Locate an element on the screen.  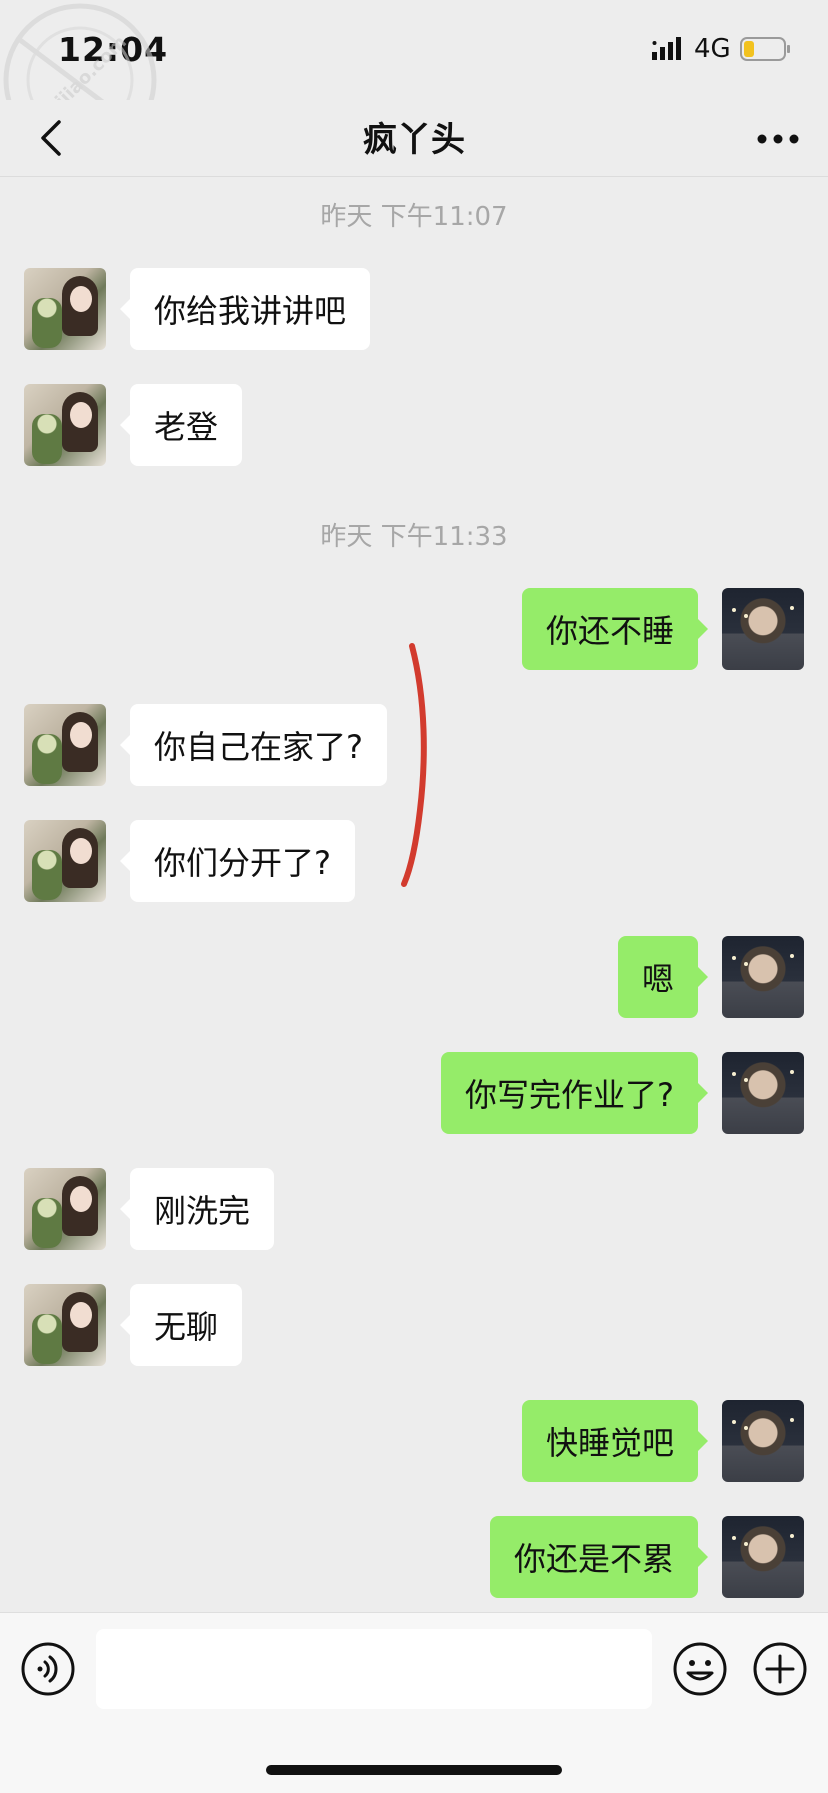
more-dots-icon is located at coordinates (778, 139).